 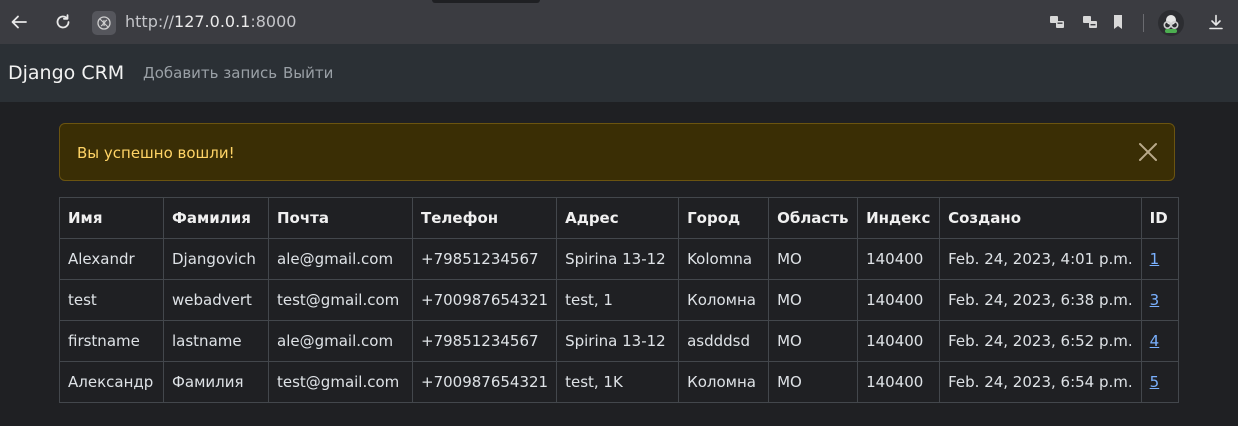 I want to click on record-id-link: 4, so click(x=1155, y=341).